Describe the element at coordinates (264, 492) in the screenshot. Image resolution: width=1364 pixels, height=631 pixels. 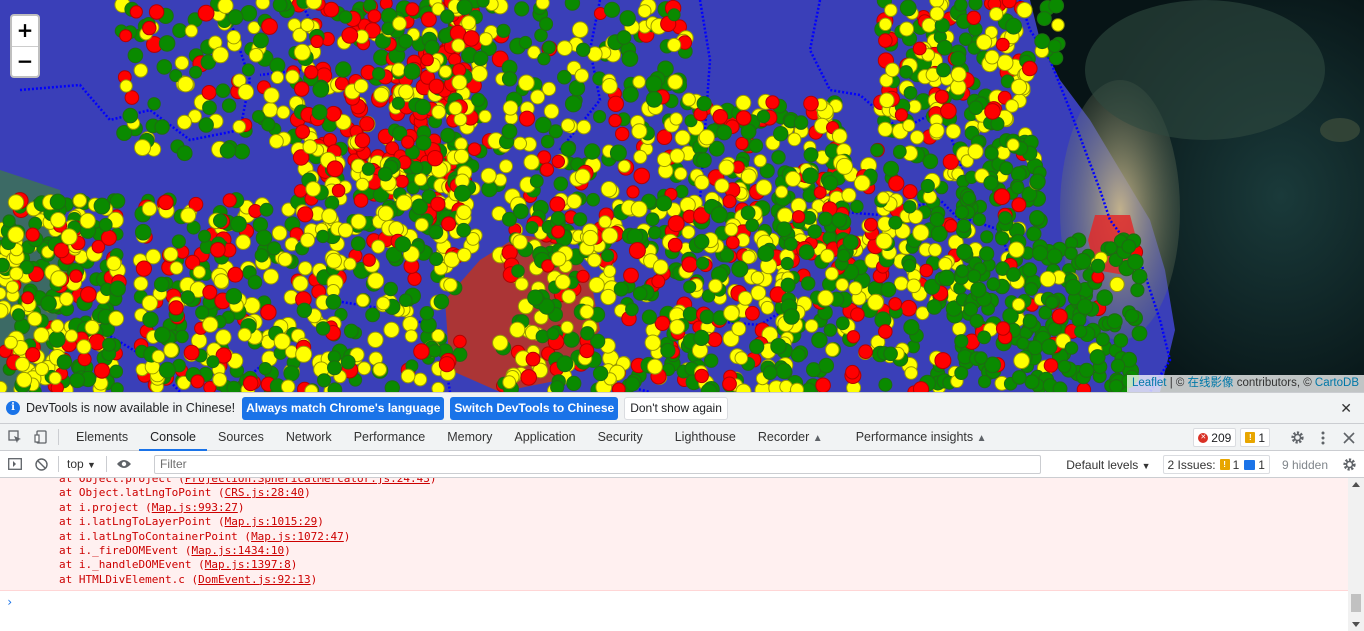
I see `source-link: CRS.js:28:40` at that location.